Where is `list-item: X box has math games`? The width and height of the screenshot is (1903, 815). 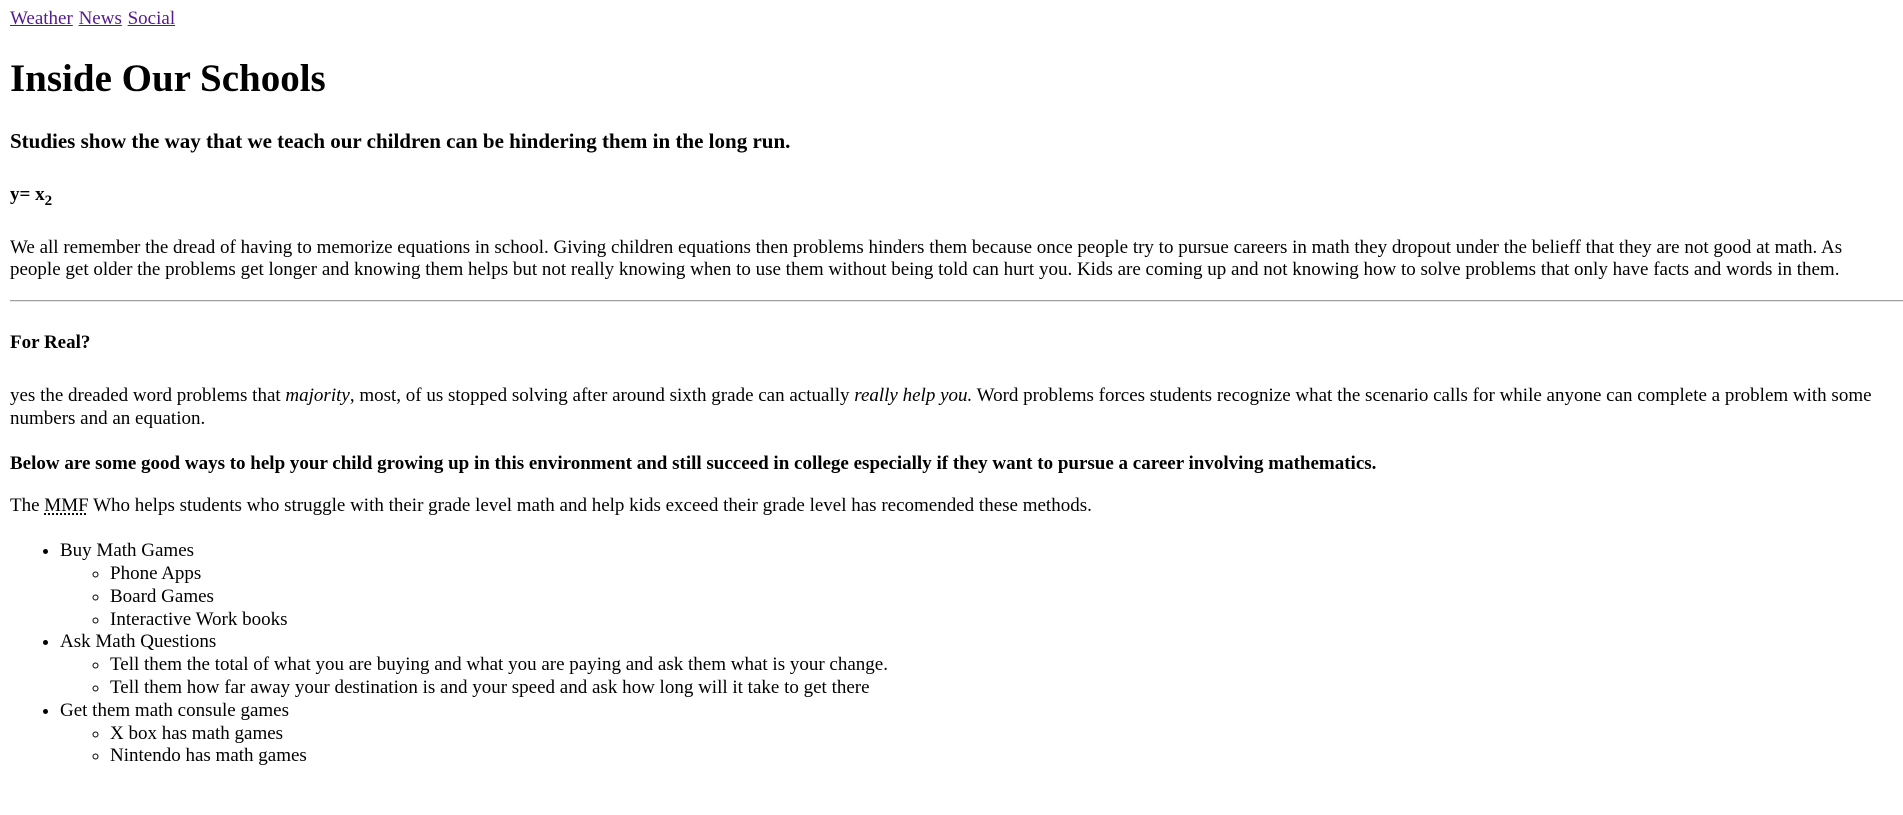
list-item: X box has math games is located at coordinates (1001, 734).